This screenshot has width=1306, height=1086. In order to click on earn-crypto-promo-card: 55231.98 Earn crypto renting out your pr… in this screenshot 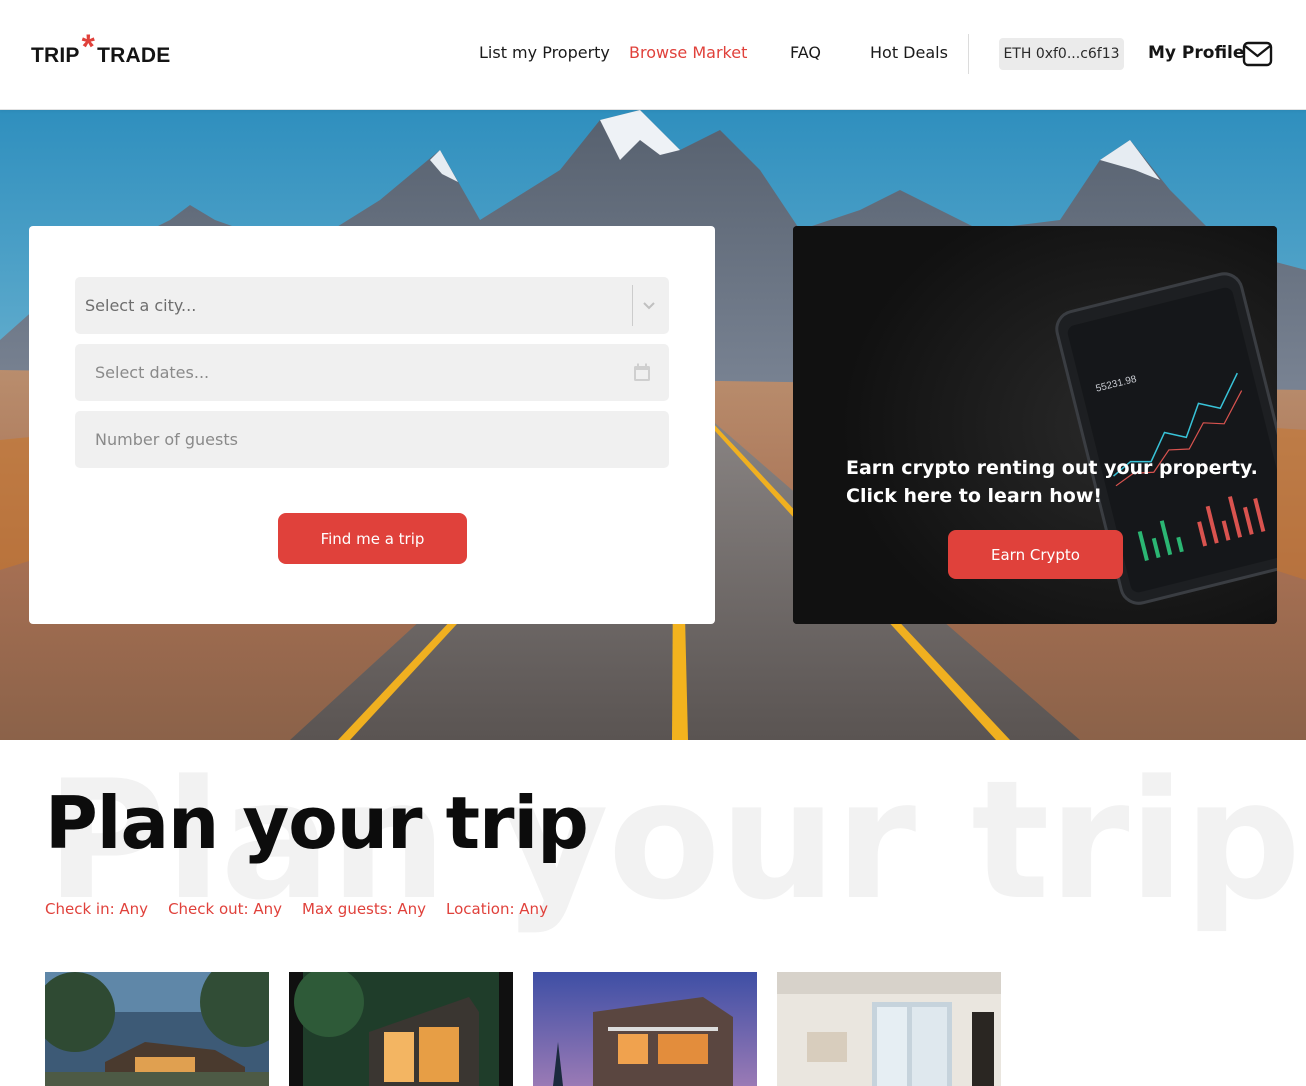, I will do `click(1035, 425)`.